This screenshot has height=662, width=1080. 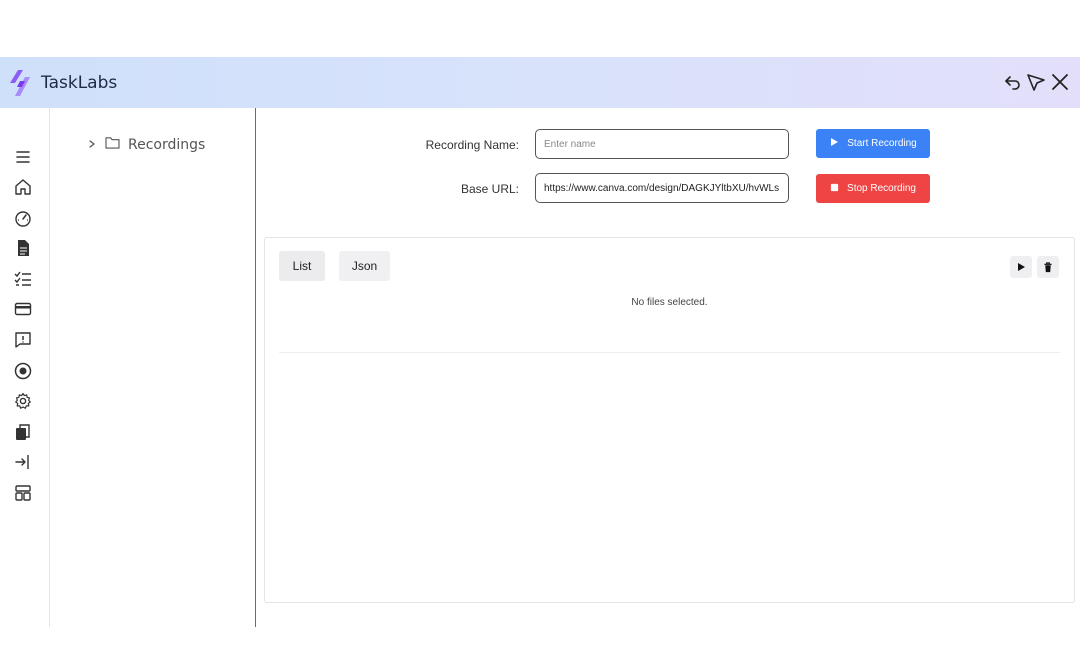 What do you see at coordinates (24, 280) in the screenshot?
I see `checklist-icon` at bounding box center [24, 280].